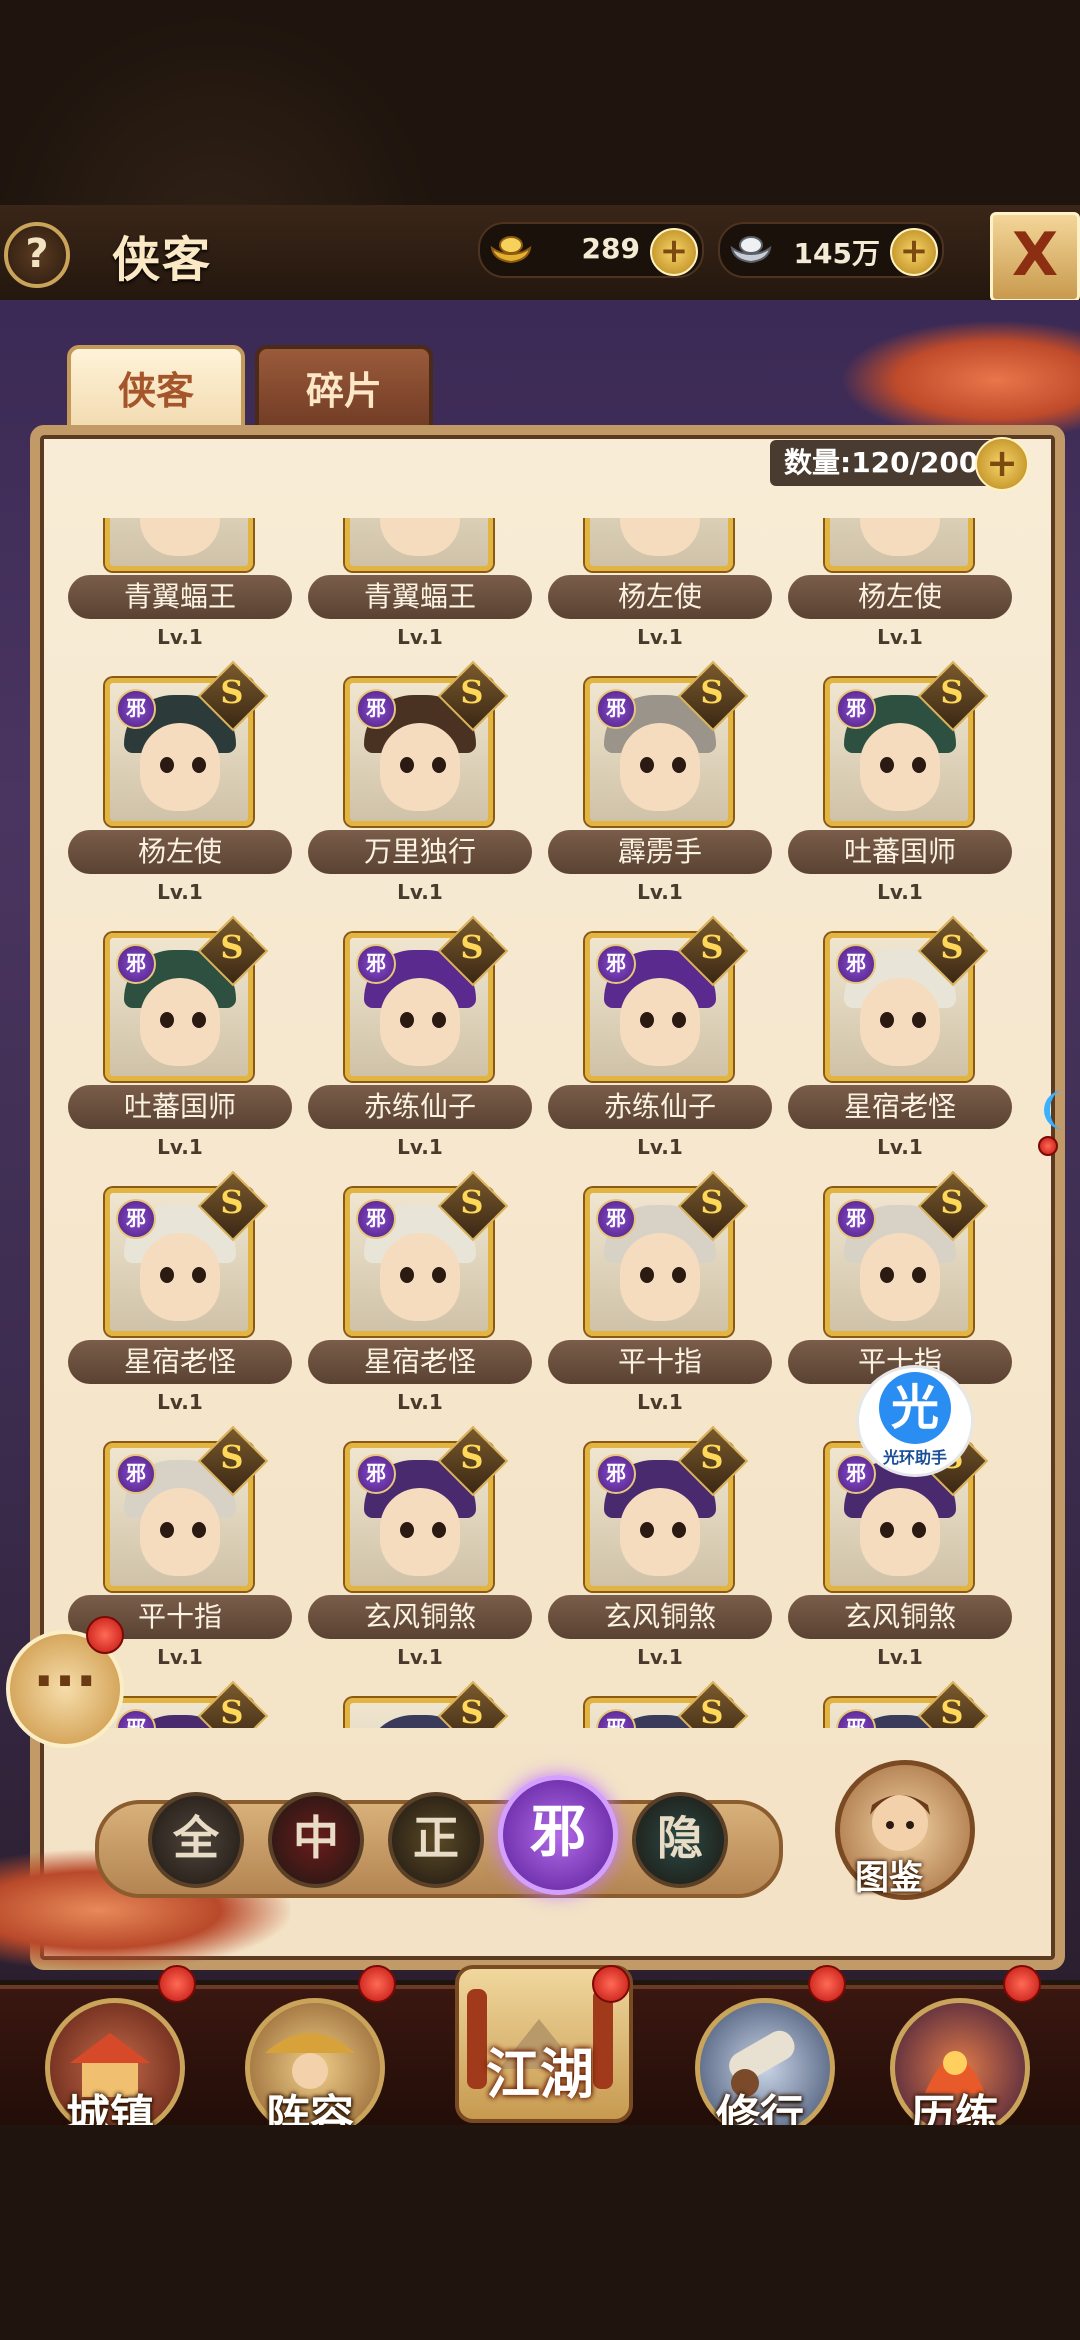 The image size is (1080, 2340). Describe the element at coordinates (540, 2232) in the screenshot. I see `bottom-letterbox` at that location.